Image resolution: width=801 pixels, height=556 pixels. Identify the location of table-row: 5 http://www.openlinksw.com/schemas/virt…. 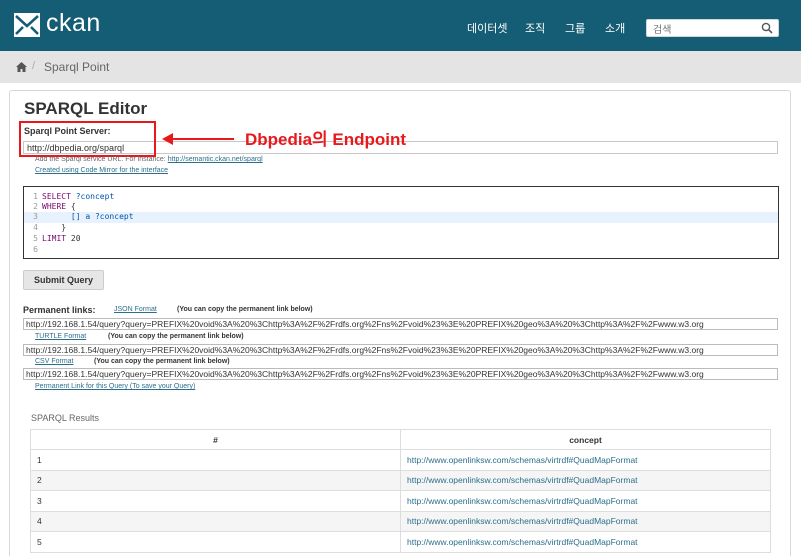
(400, 542).